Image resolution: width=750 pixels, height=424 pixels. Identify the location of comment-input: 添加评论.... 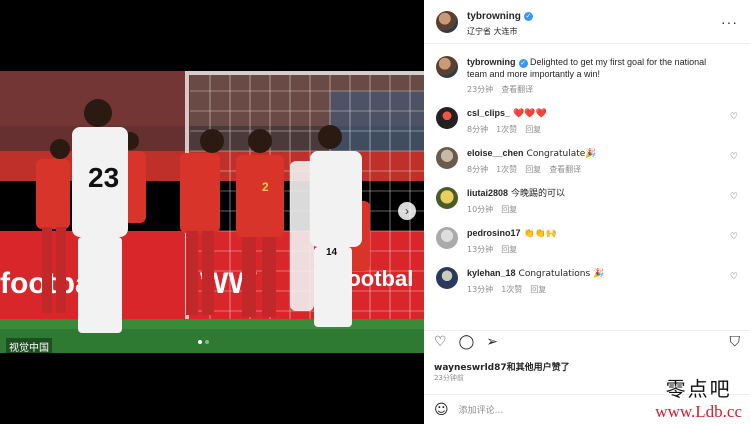
(481, 409).